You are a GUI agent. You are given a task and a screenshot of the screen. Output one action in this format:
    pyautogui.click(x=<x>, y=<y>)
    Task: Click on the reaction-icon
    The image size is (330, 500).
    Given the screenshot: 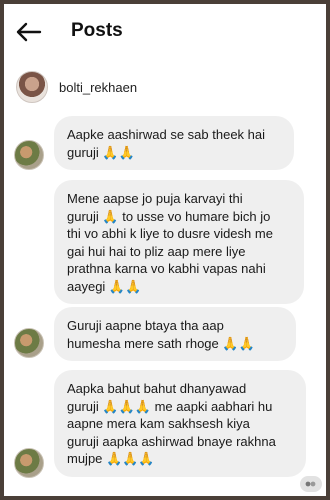 What is the action you would take?
    pyautogui.click(x=311, y=484)
    